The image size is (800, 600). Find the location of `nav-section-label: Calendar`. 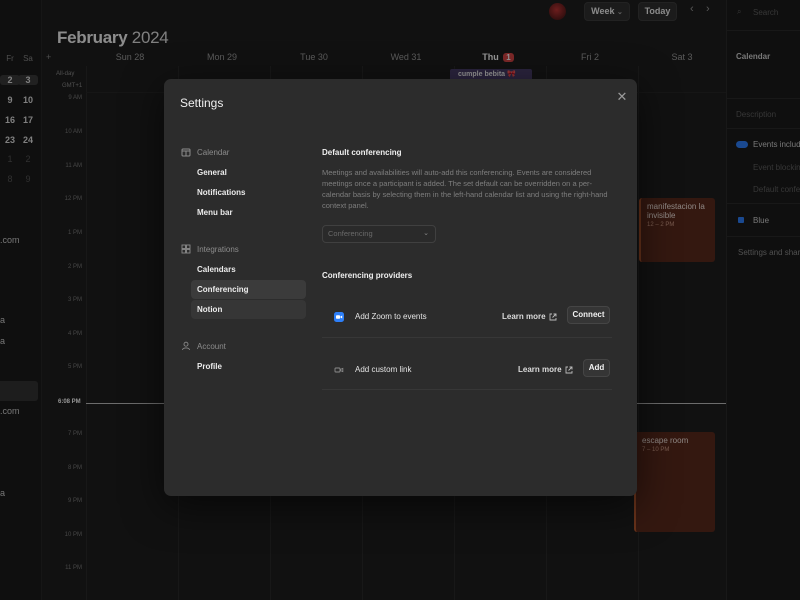

nav-section-label: Calendar is located at coordinates (213, 152).